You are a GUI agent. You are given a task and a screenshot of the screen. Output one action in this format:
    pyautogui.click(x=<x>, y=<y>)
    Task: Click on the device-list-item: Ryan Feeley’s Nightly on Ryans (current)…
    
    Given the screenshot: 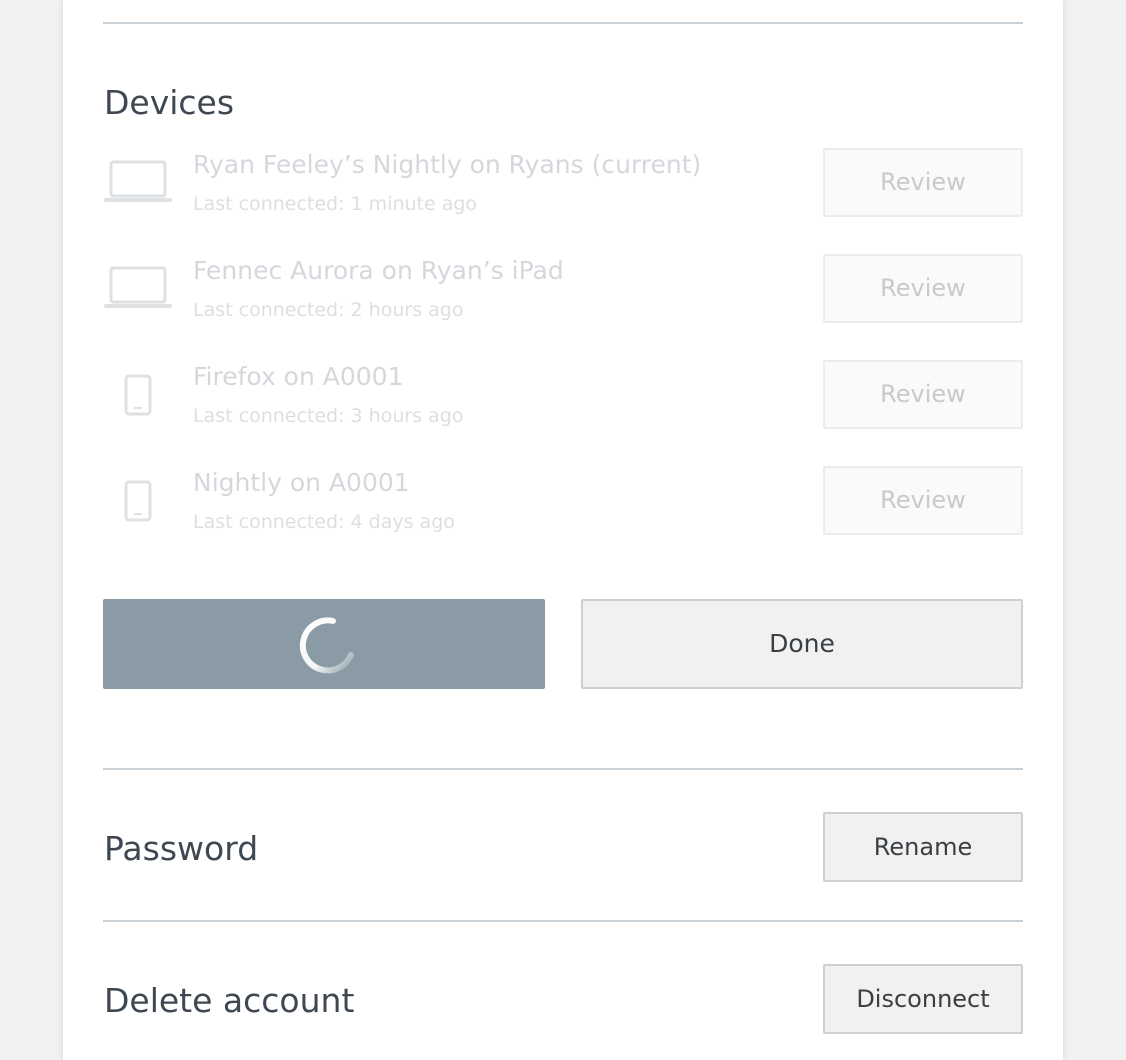 What is the action you would take?
    pyautogui.click(x=563, y=183)
    